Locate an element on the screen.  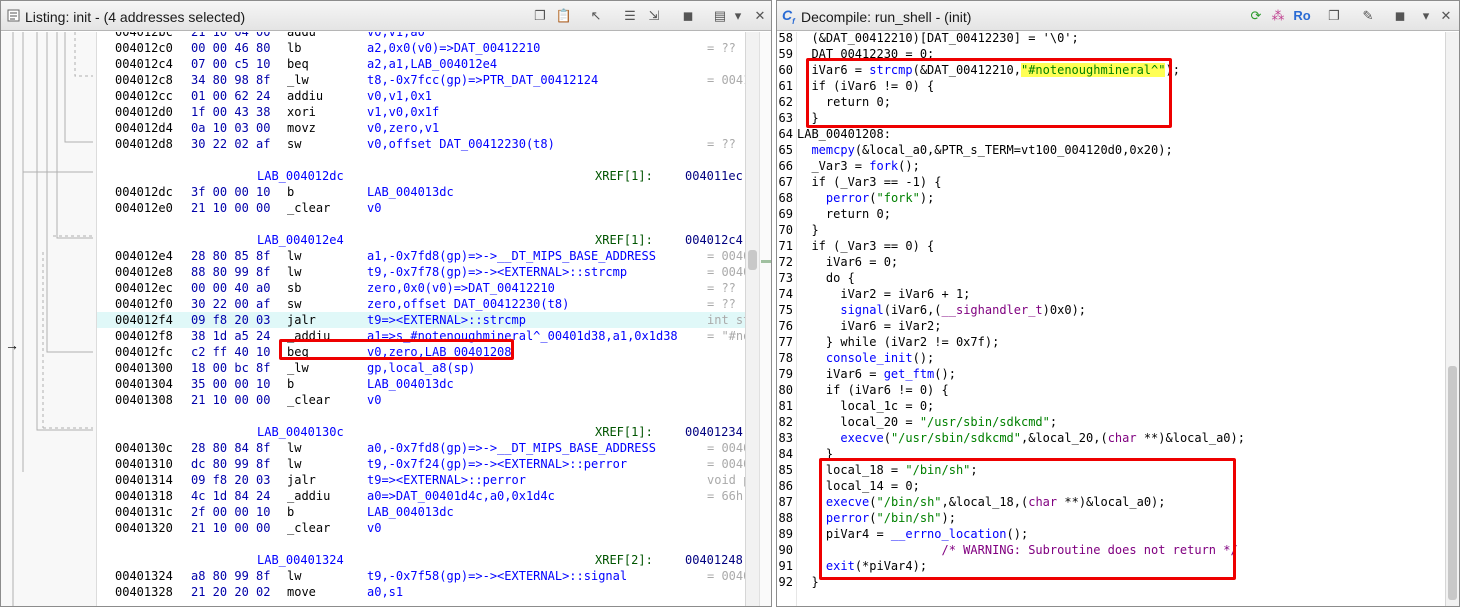
decompile-scrollbar is located at coordinates (1452, 319).